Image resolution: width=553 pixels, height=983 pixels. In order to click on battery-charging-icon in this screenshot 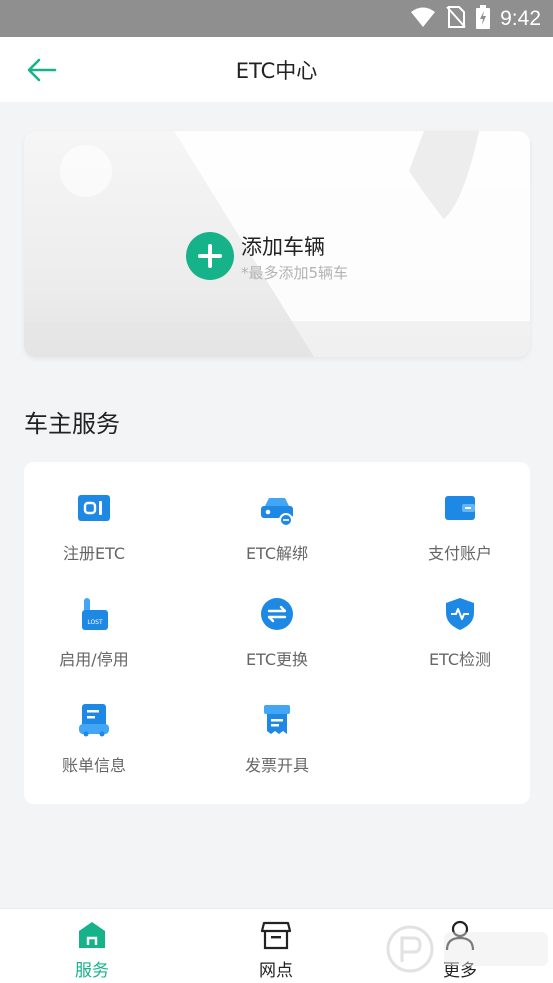, I will do `click(483, 18)`.